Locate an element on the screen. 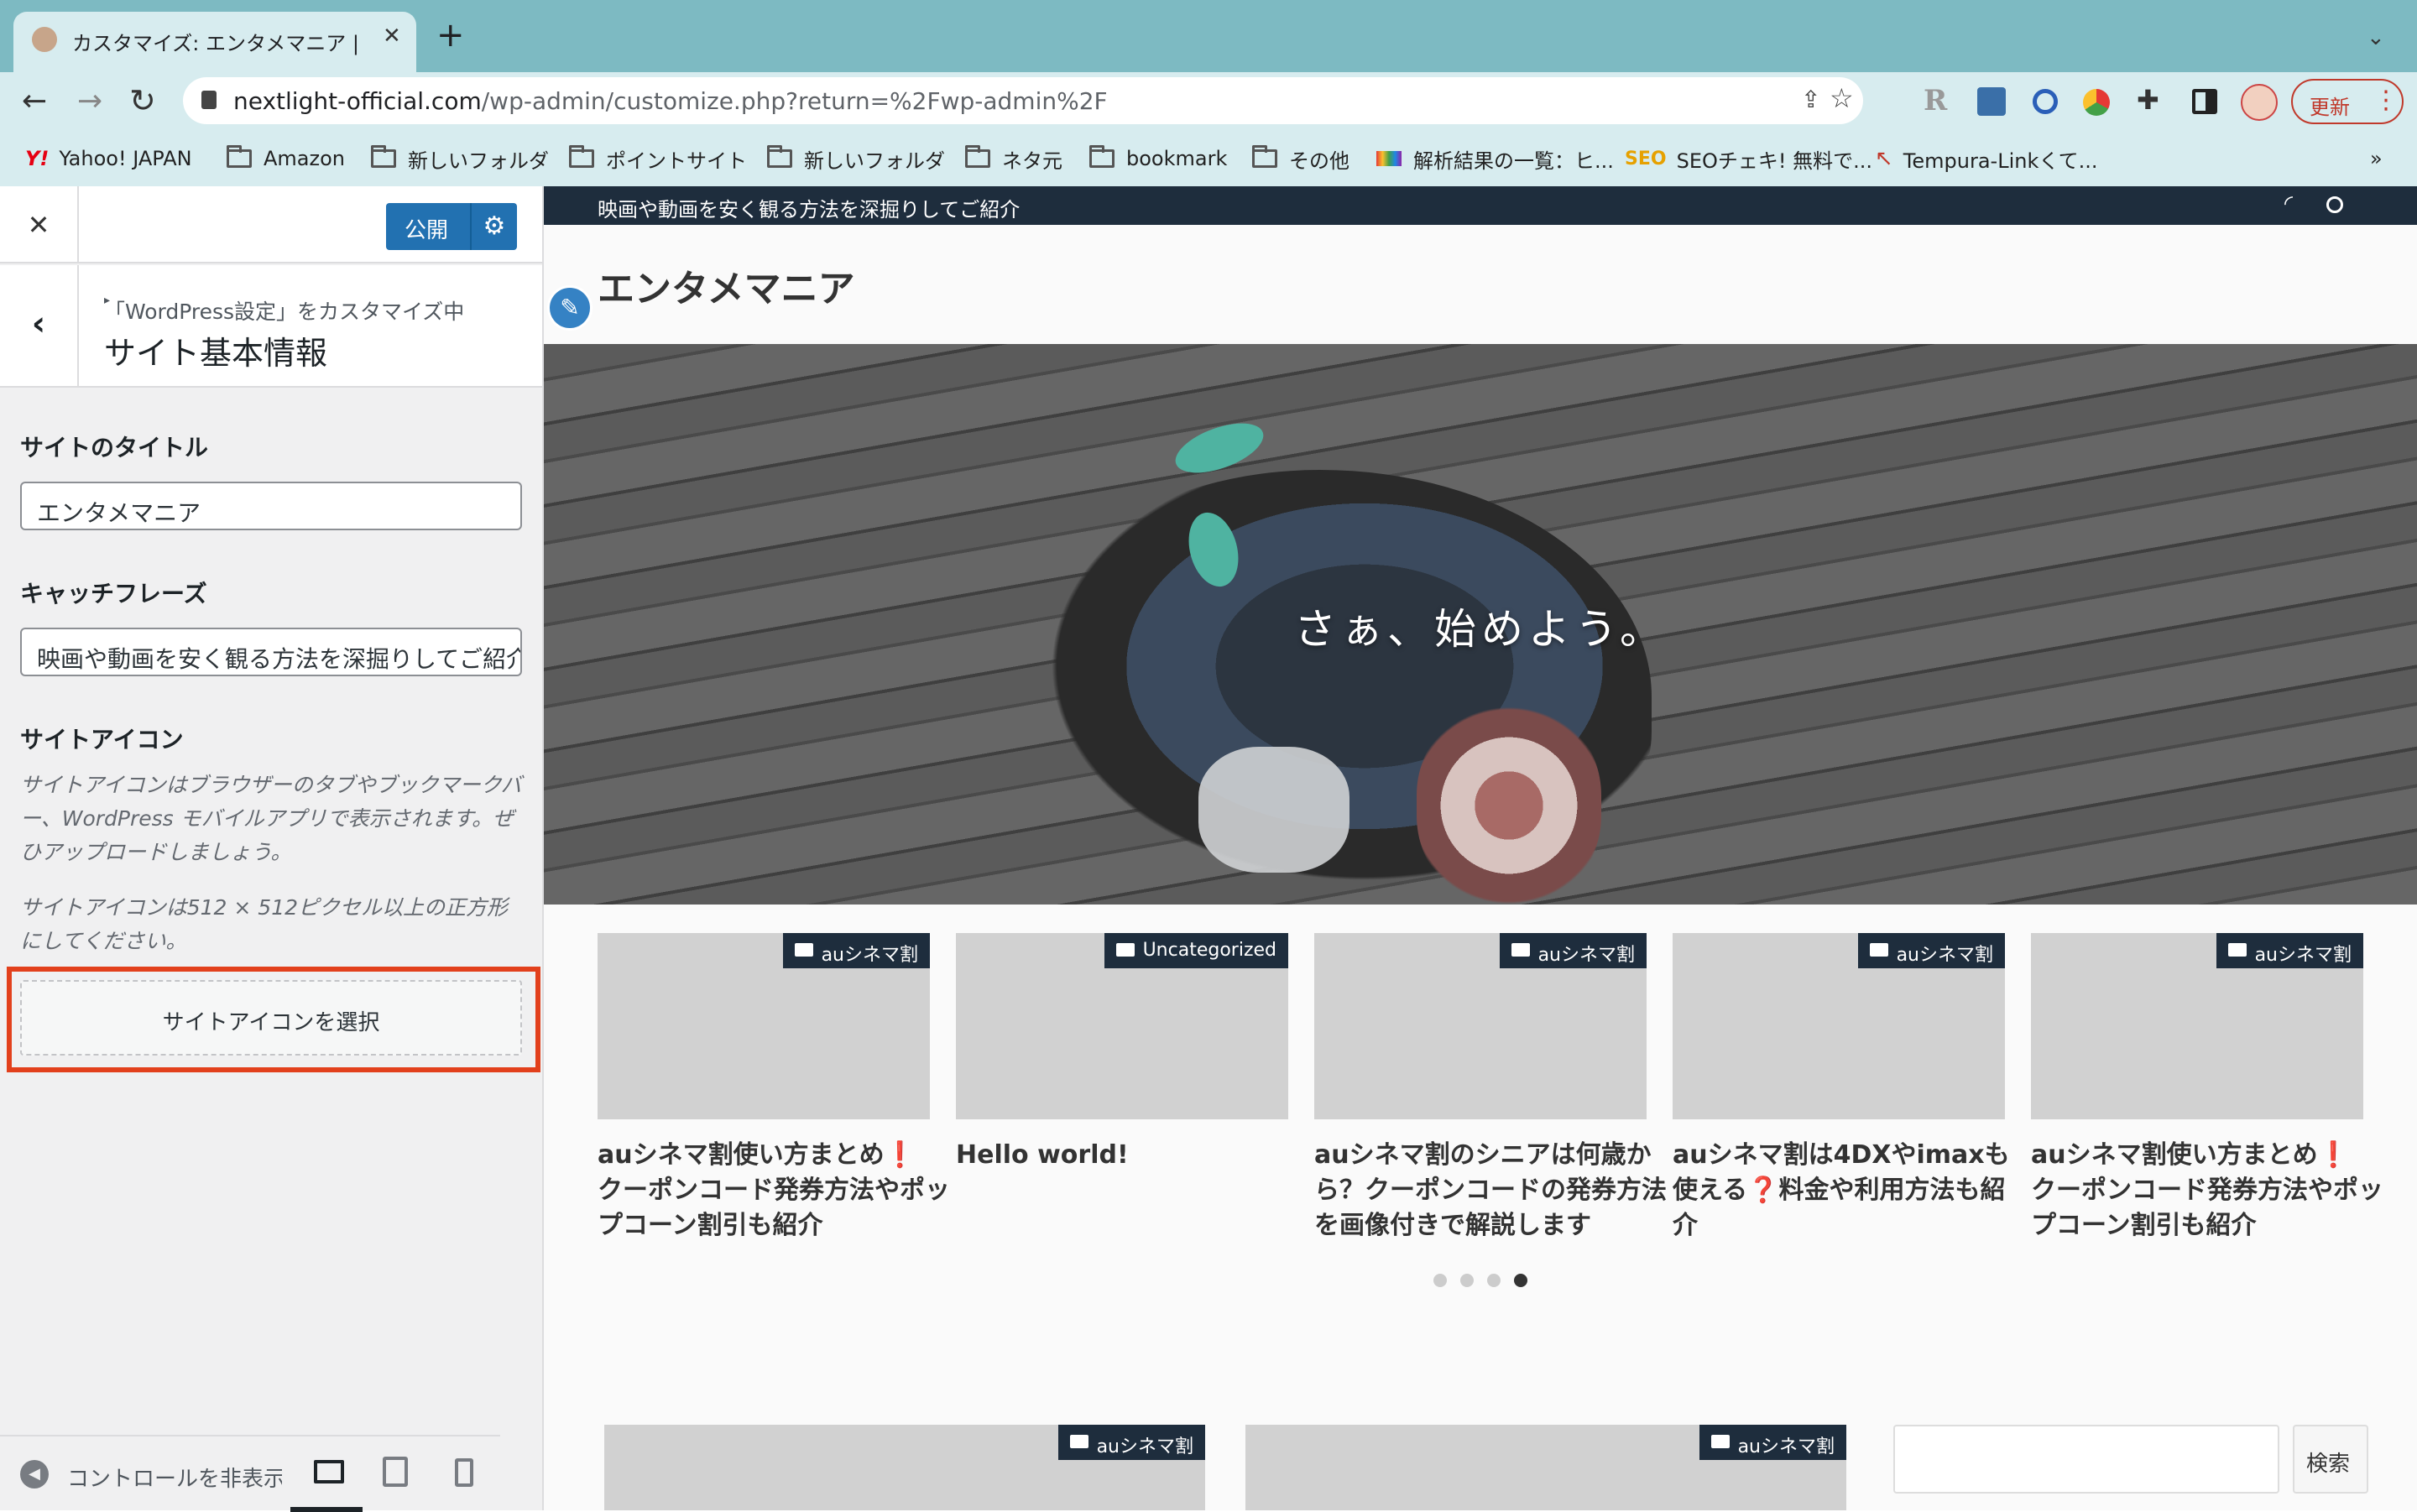 The image size is (2417, 1512). exclamation-icon: ❗ is located at coordinates (2333, 1155).